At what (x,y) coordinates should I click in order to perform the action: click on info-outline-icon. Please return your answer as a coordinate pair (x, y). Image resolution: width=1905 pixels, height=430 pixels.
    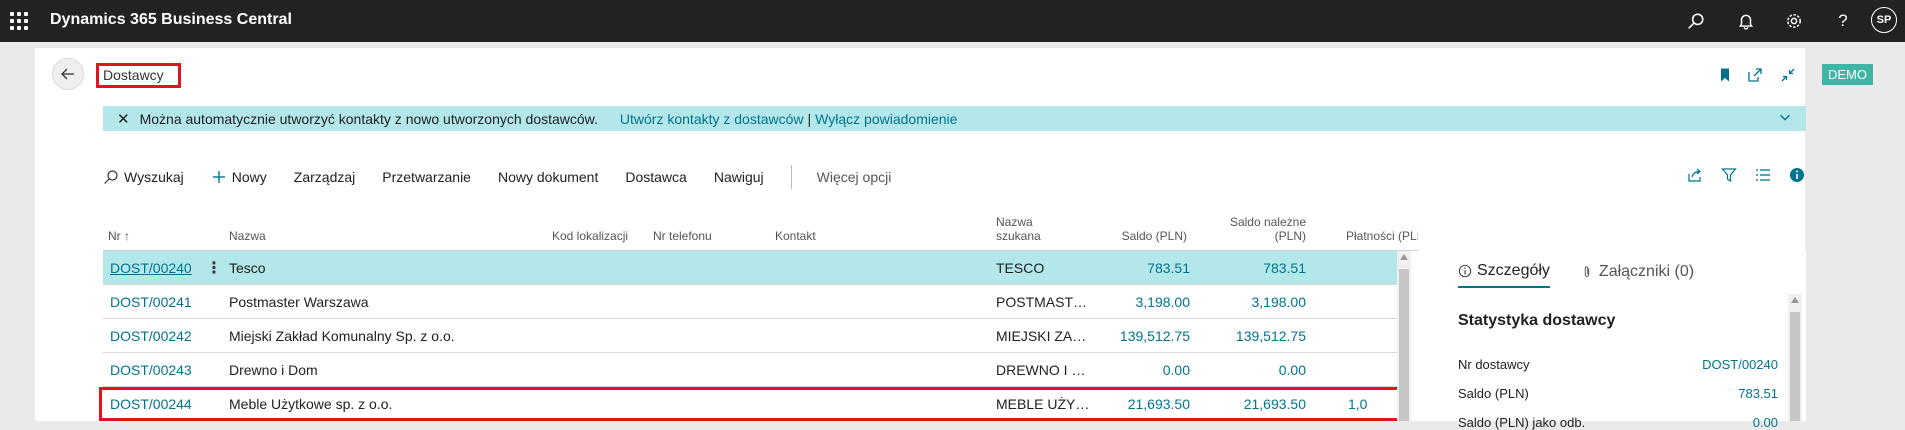
    Looking at the image, I should click on (1465, 271).